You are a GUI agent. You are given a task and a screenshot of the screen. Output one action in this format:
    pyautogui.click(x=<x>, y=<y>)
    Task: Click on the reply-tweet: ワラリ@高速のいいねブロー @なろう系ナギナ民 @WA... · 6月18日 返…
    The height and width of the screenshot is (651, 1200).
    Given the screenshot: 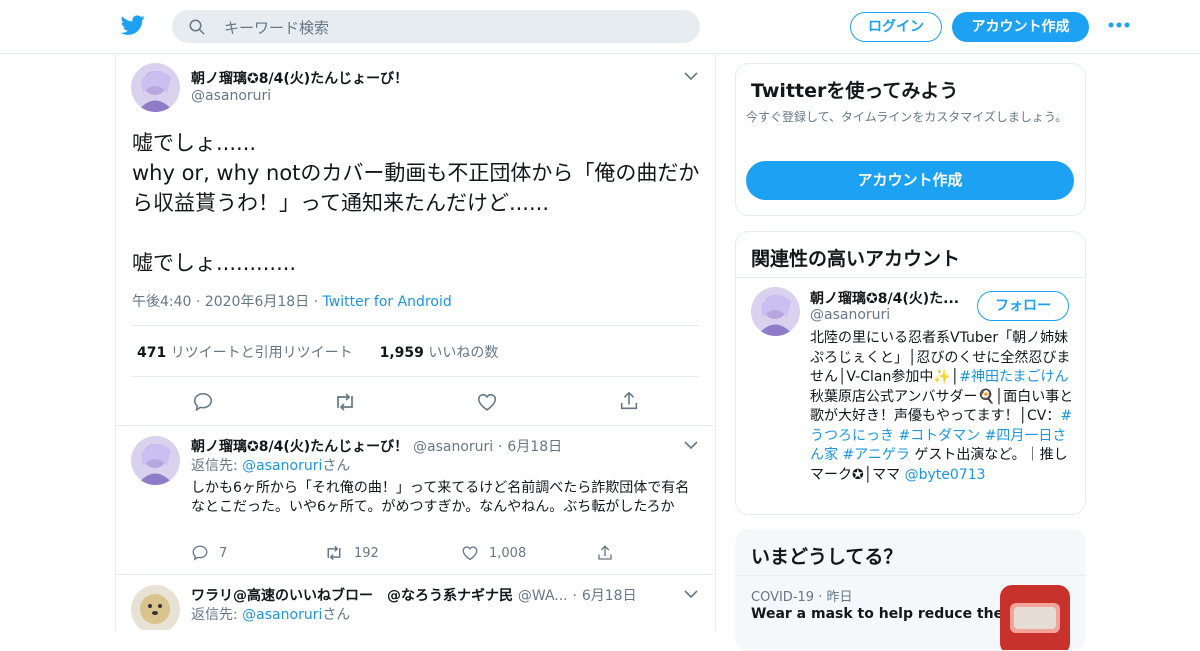 What is the action you would take?
    pyautogui.click(x=415, y=602)
    